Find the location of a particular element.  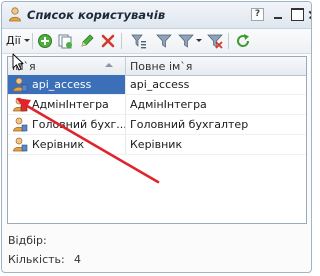

table-row: АдмінІнтегра АдмінІнтегра is located at coordinates (157, 105).